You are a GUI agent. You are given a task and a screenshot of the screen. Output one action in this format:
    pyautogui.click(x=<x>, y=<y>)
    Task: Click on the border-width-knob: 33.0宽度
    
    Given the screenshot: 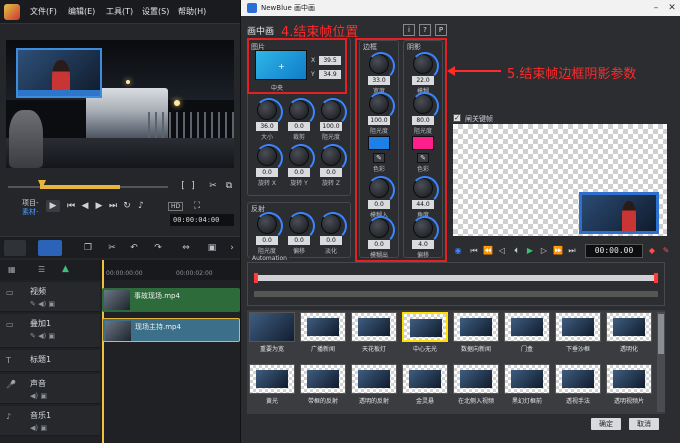 What is the action you would take?
    pyautogui.click(x=380, y=73)
    